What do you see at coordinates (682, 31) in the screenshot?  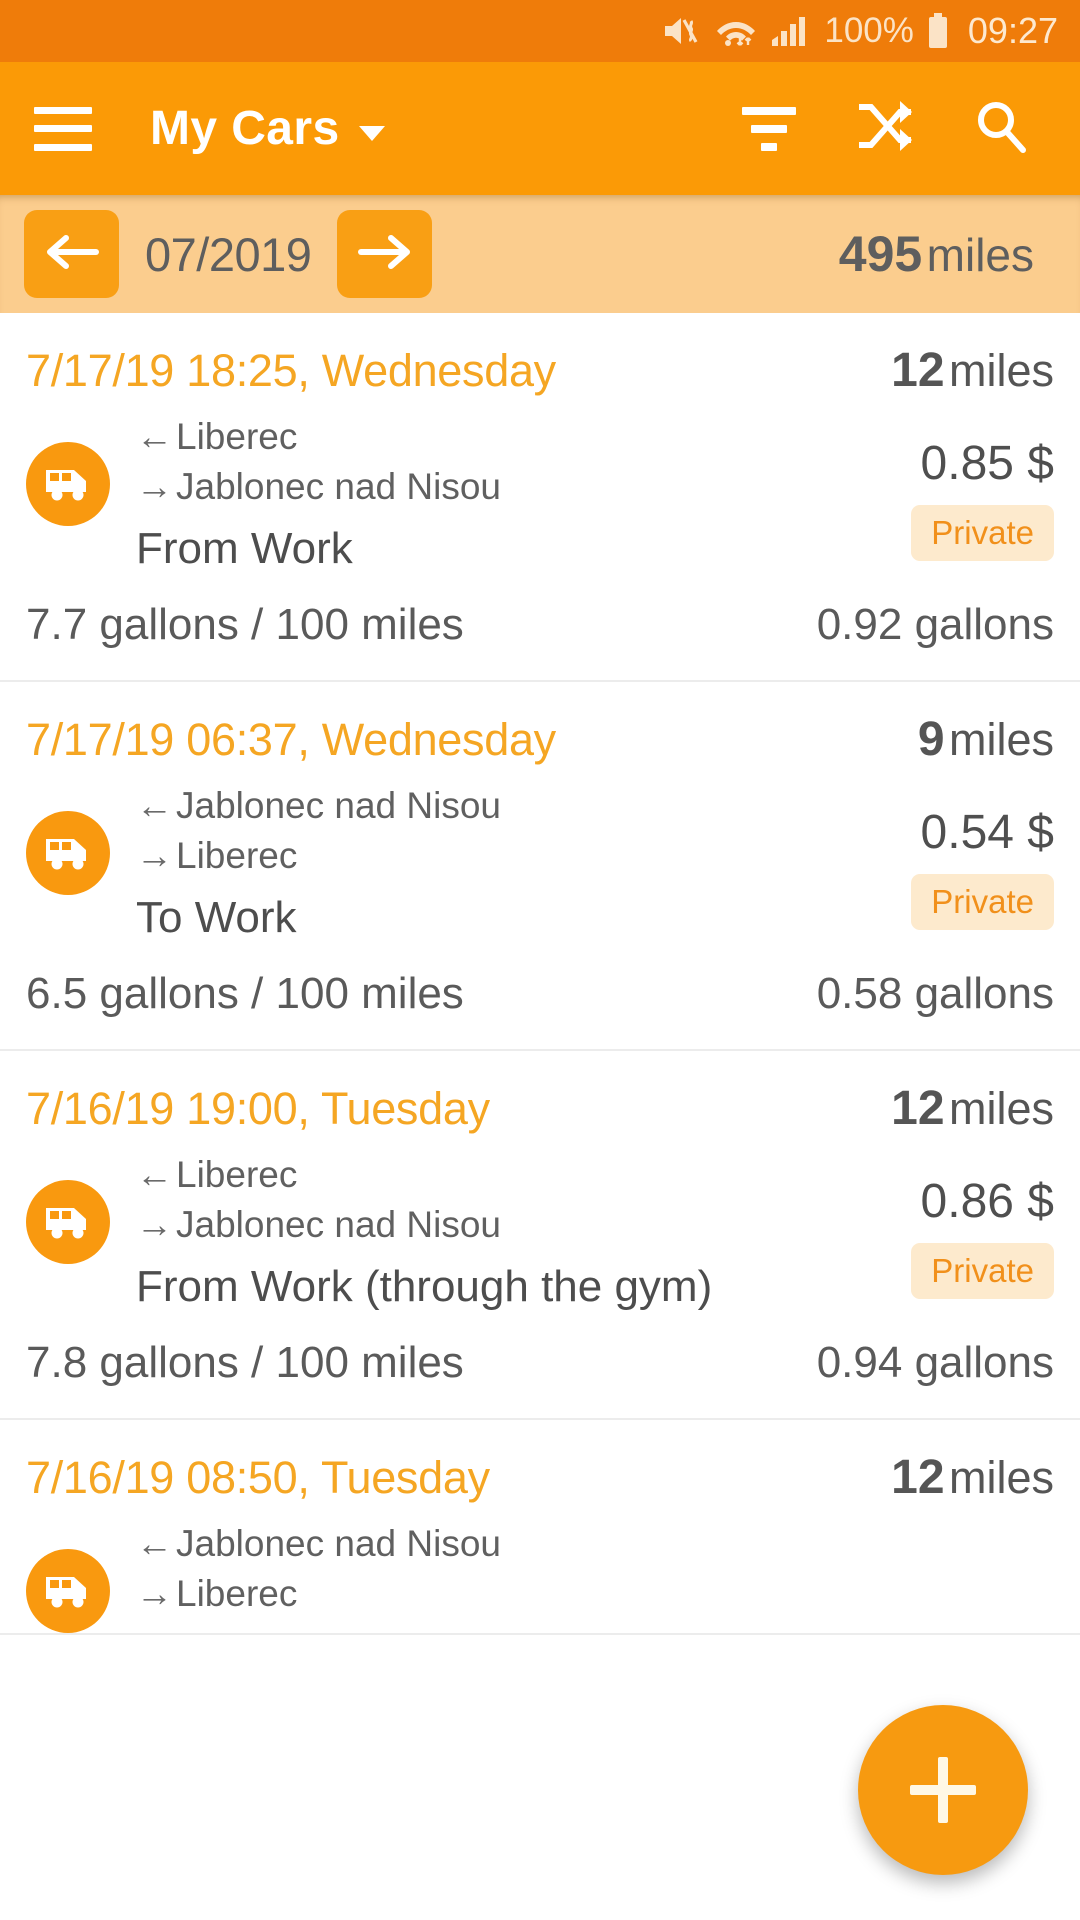 I see `mute-vibrate-icon` at bounding box center [682, 31].